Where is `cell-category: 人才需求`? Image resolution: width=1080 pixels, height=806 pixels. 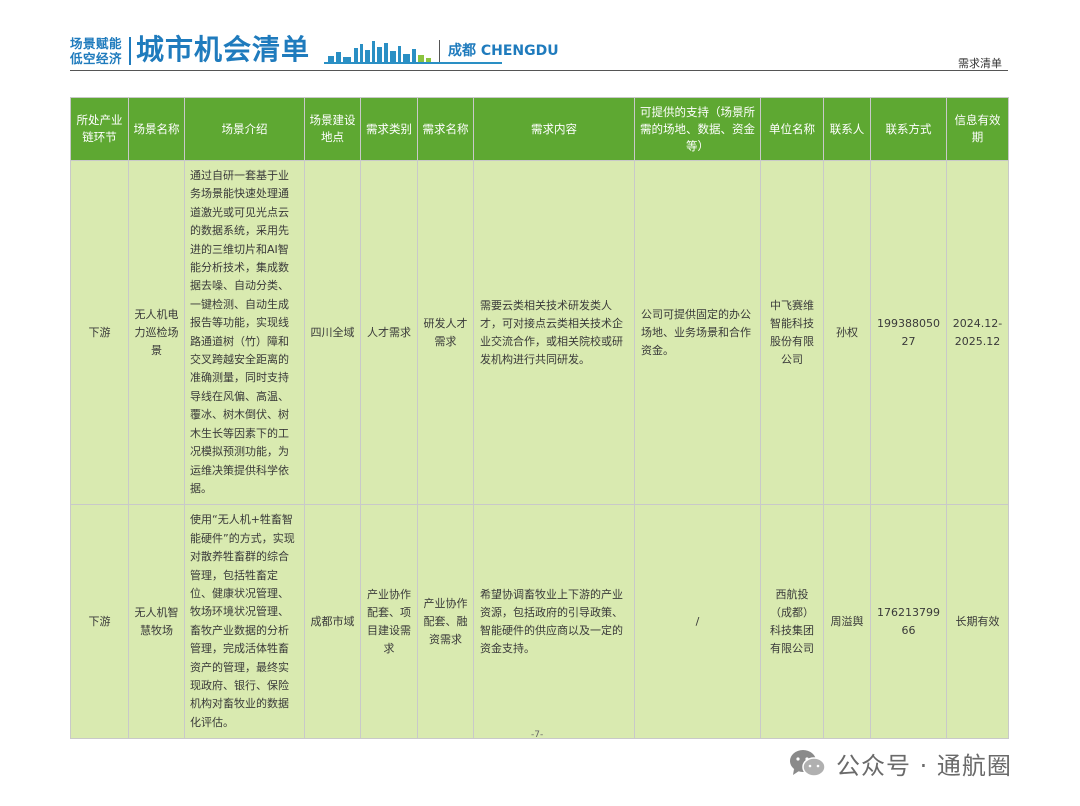
cell-category: 人才需求 is located at coordinates (389, 332).